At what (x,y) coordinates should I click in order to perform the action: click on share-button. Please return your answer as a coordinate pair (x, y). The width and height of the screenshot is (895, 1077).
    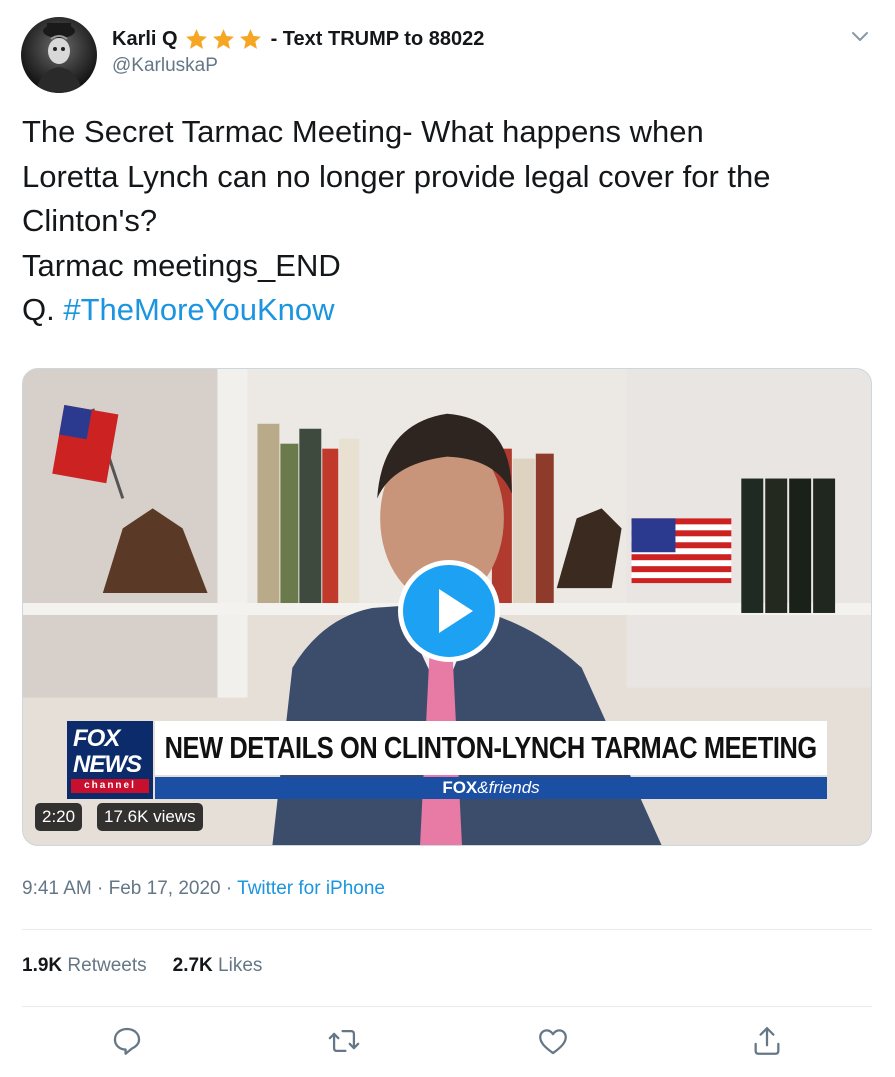
    Looking at the image, I should click on (767, 1041).